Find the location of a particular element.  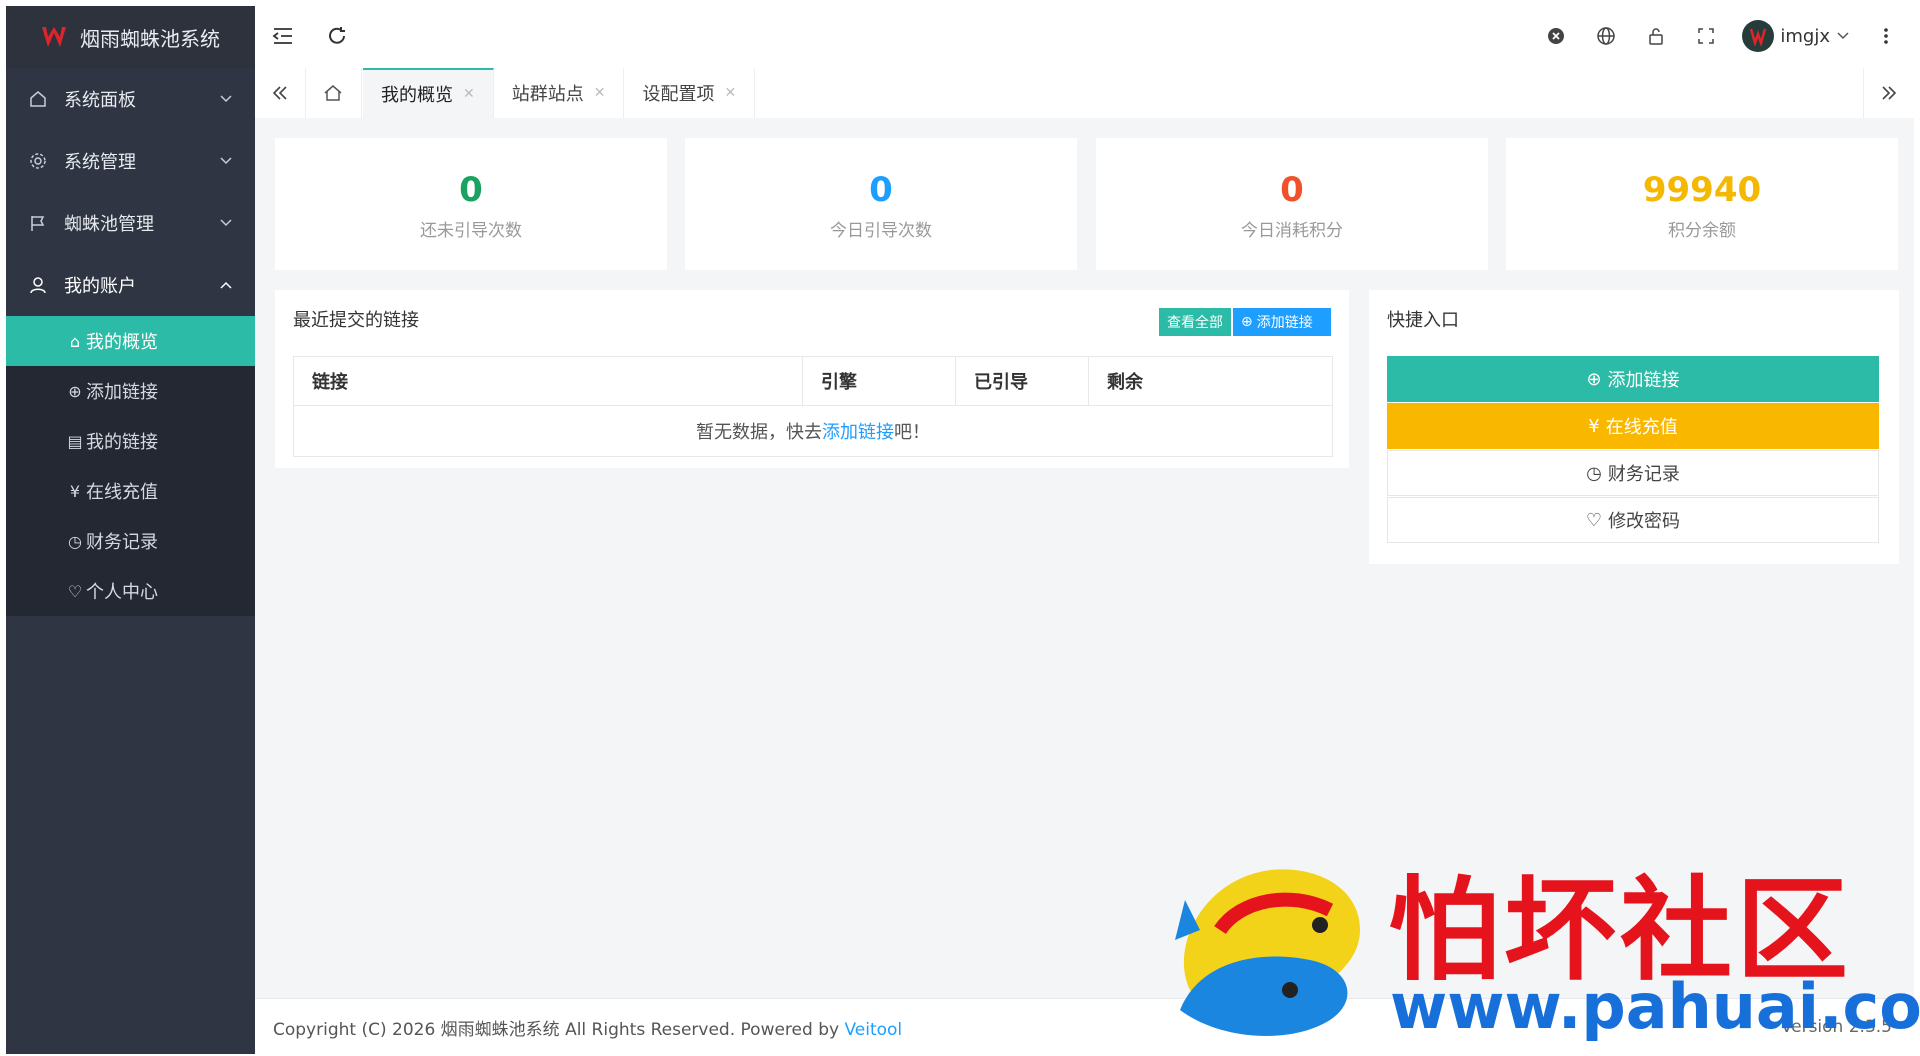

shield-check-icon: ♡ is located at coordinates (1594, 520).